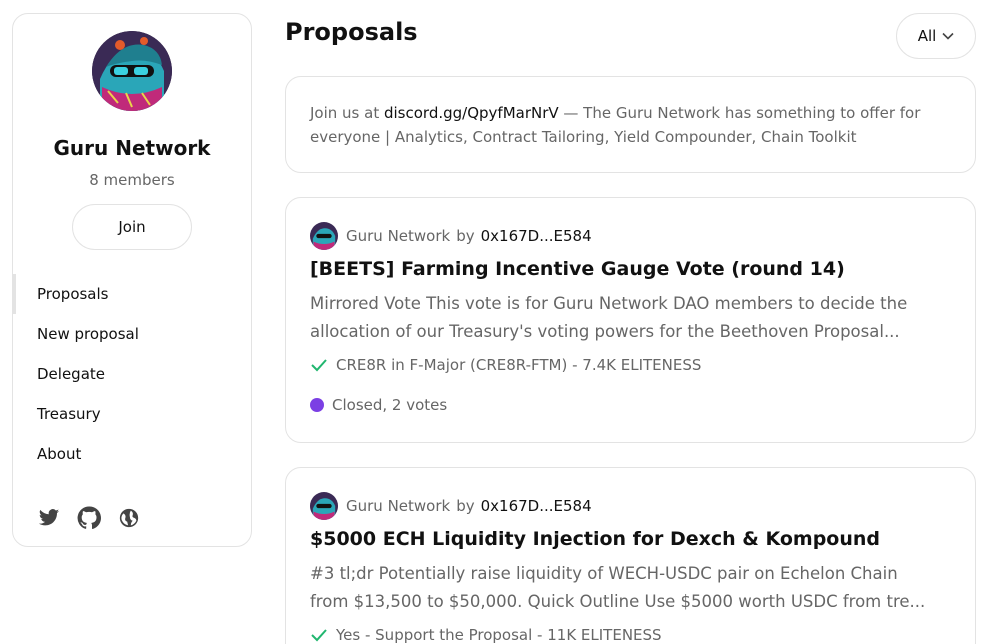 This screenshot has width=989, height=644. Describe the element at coordinates (132, 454) in the screenshot. I see `sidebar-item-about: About` at that location.